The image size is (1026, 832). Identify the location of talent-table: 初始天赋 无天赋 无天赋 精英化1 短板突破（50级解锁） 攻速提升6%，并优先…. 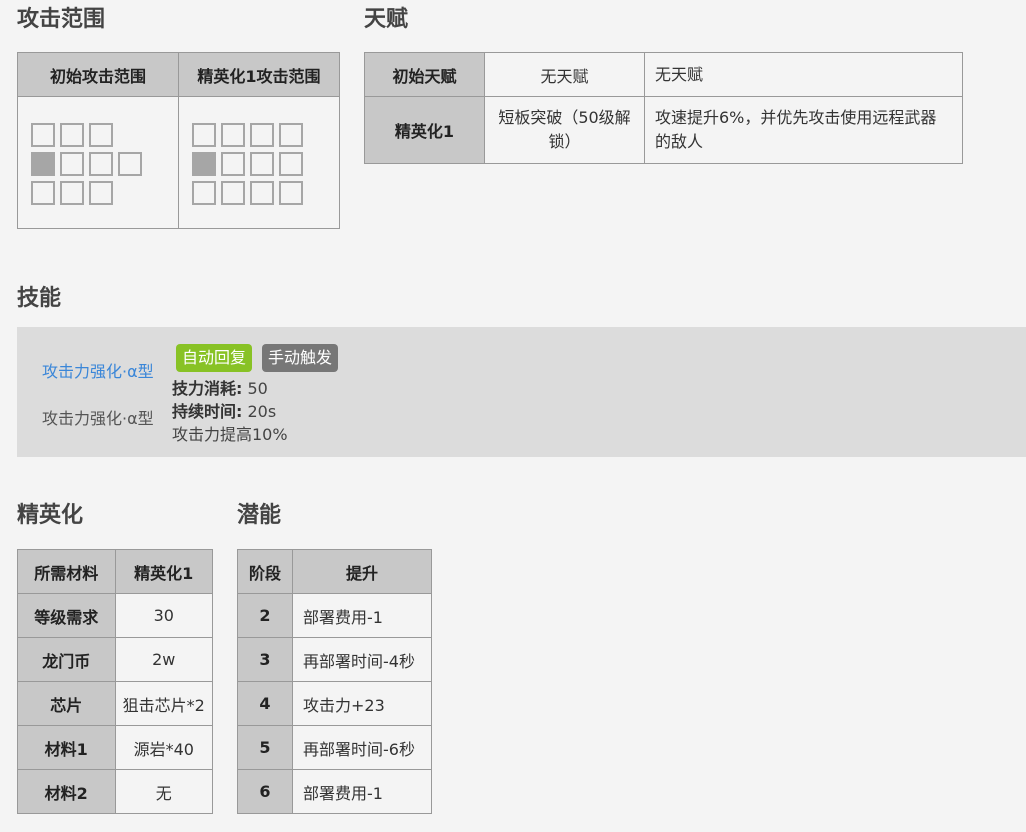
(663, 108).